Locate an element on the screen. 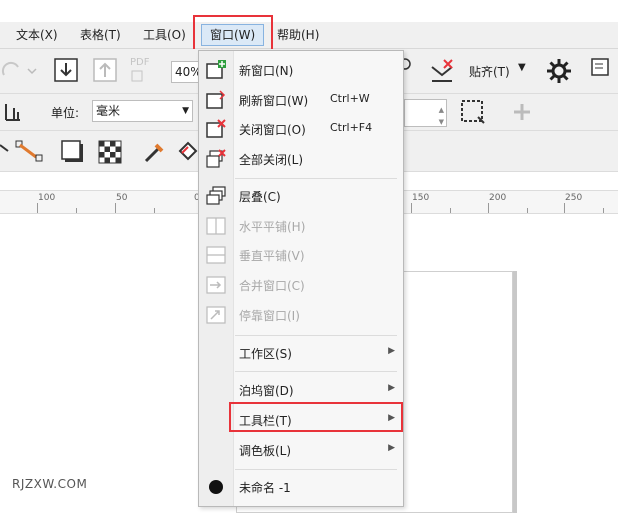 This screenshot has height=513, width=618. snap-dropdown-icon: ▼ is located at coordinates (522, 67).